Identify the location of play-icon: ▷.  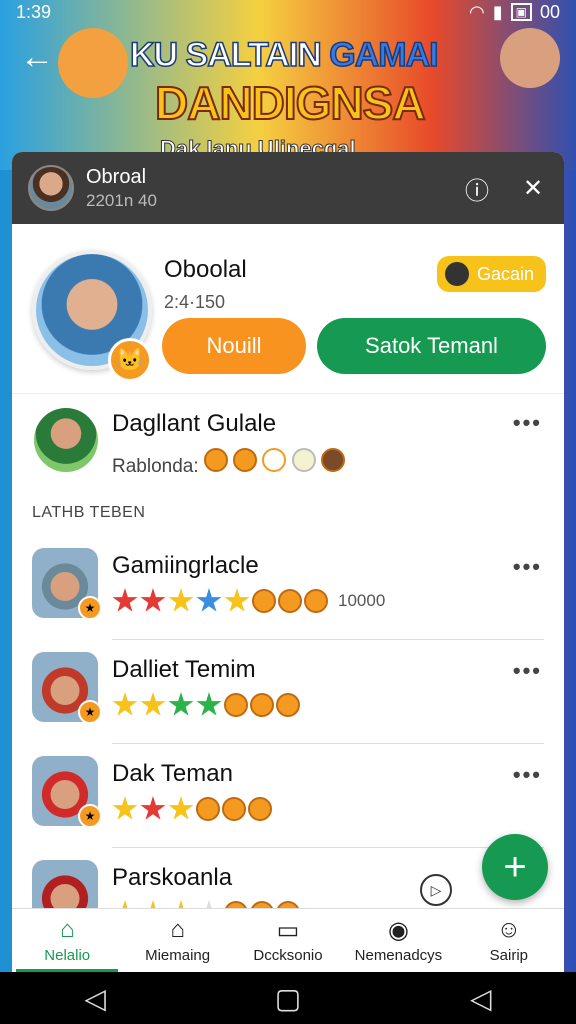
(436, 890).